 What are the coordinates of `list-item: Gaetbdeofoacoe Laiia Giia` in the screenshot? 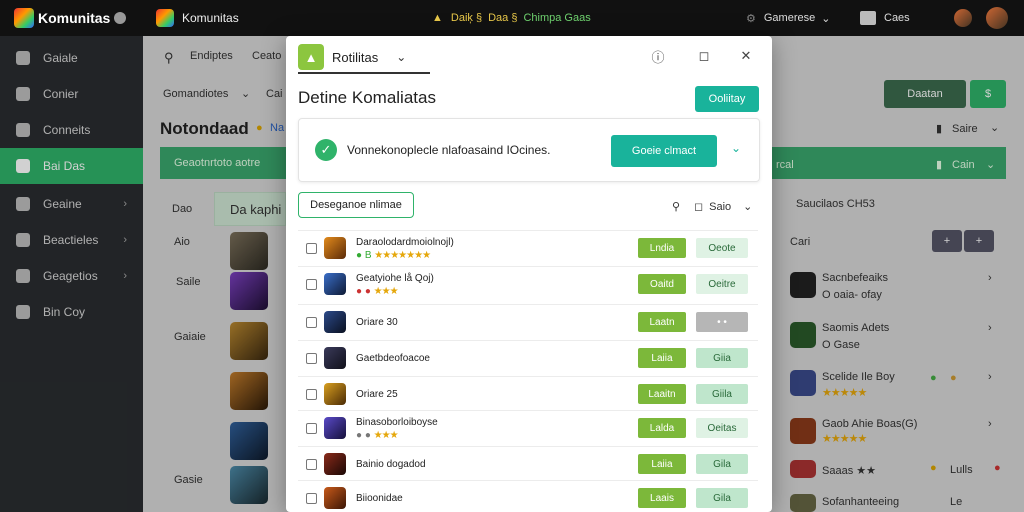 It's located at (528, 357).